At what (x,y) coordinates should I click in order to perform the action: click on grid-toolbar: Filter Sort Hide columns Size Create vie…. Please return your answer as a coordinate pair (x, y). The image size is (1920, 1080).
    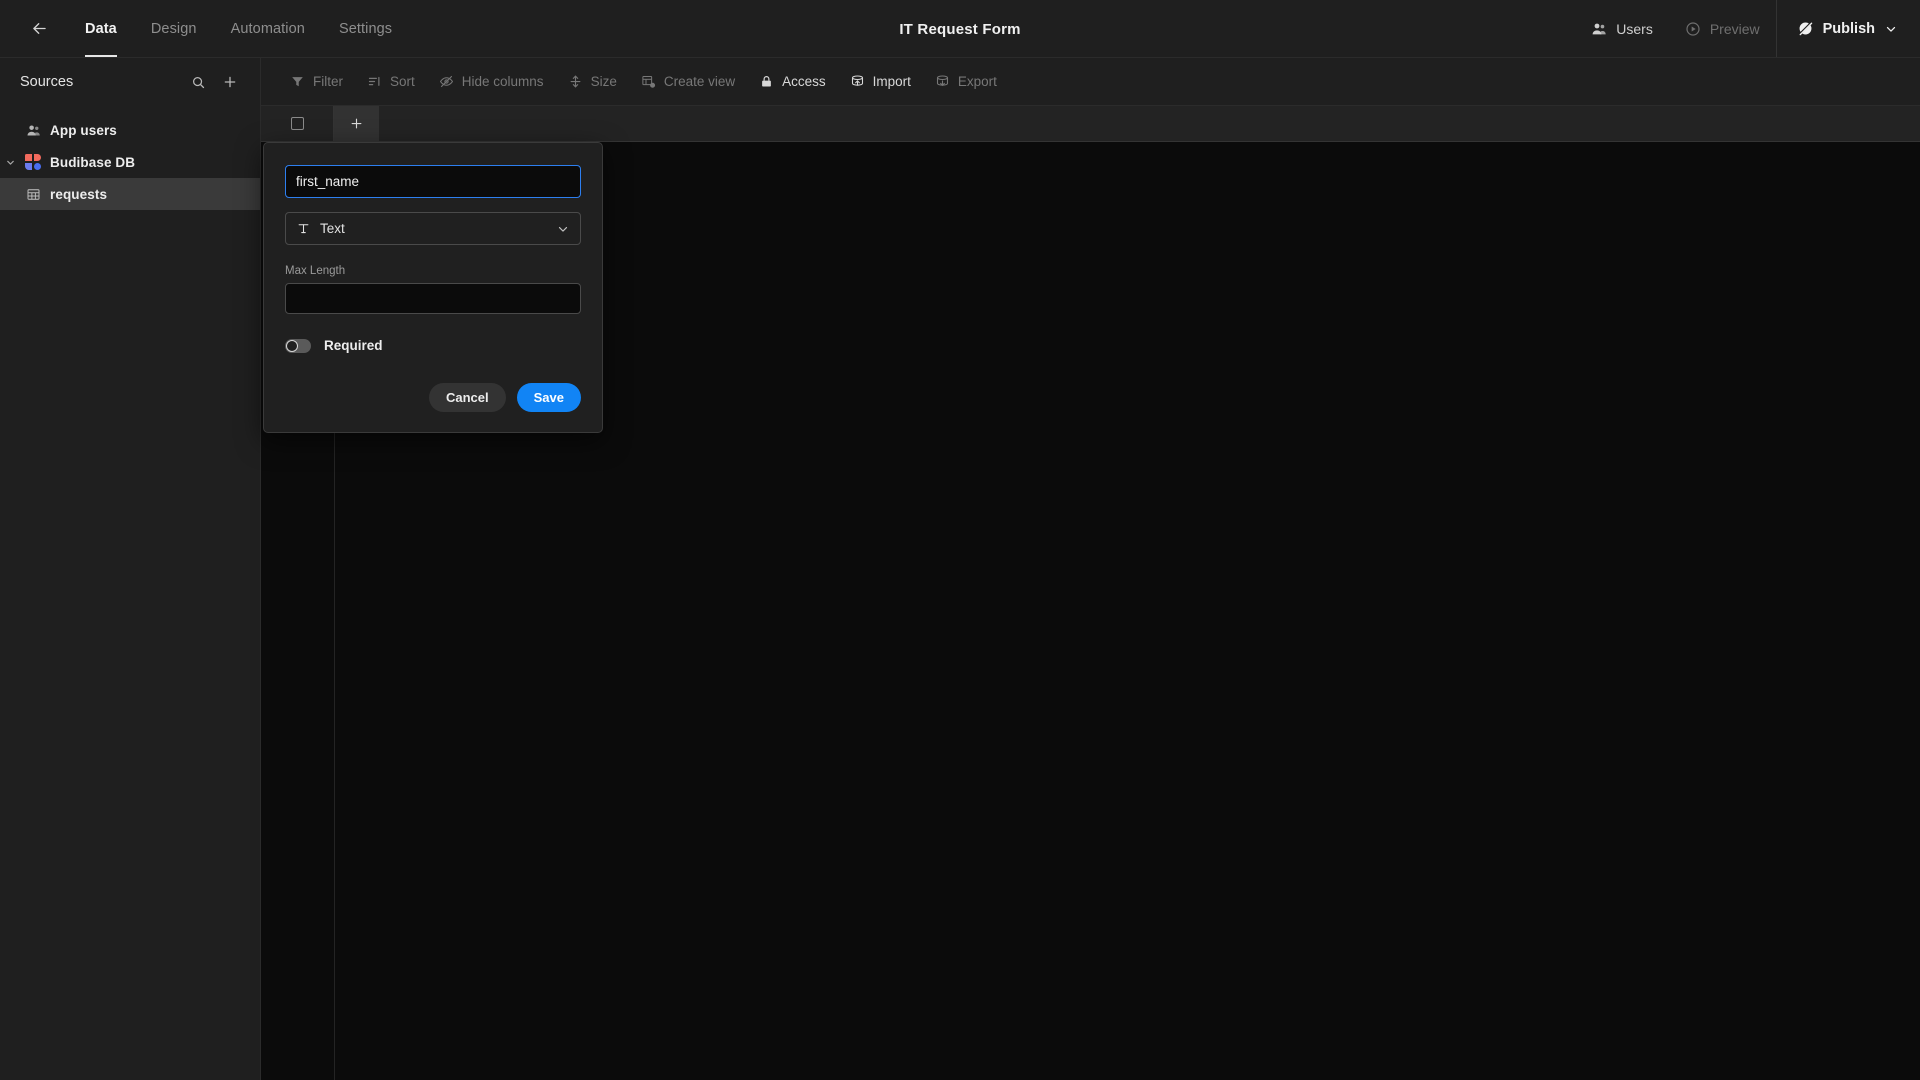
    Looking at the image, I should click on (1090, 82).